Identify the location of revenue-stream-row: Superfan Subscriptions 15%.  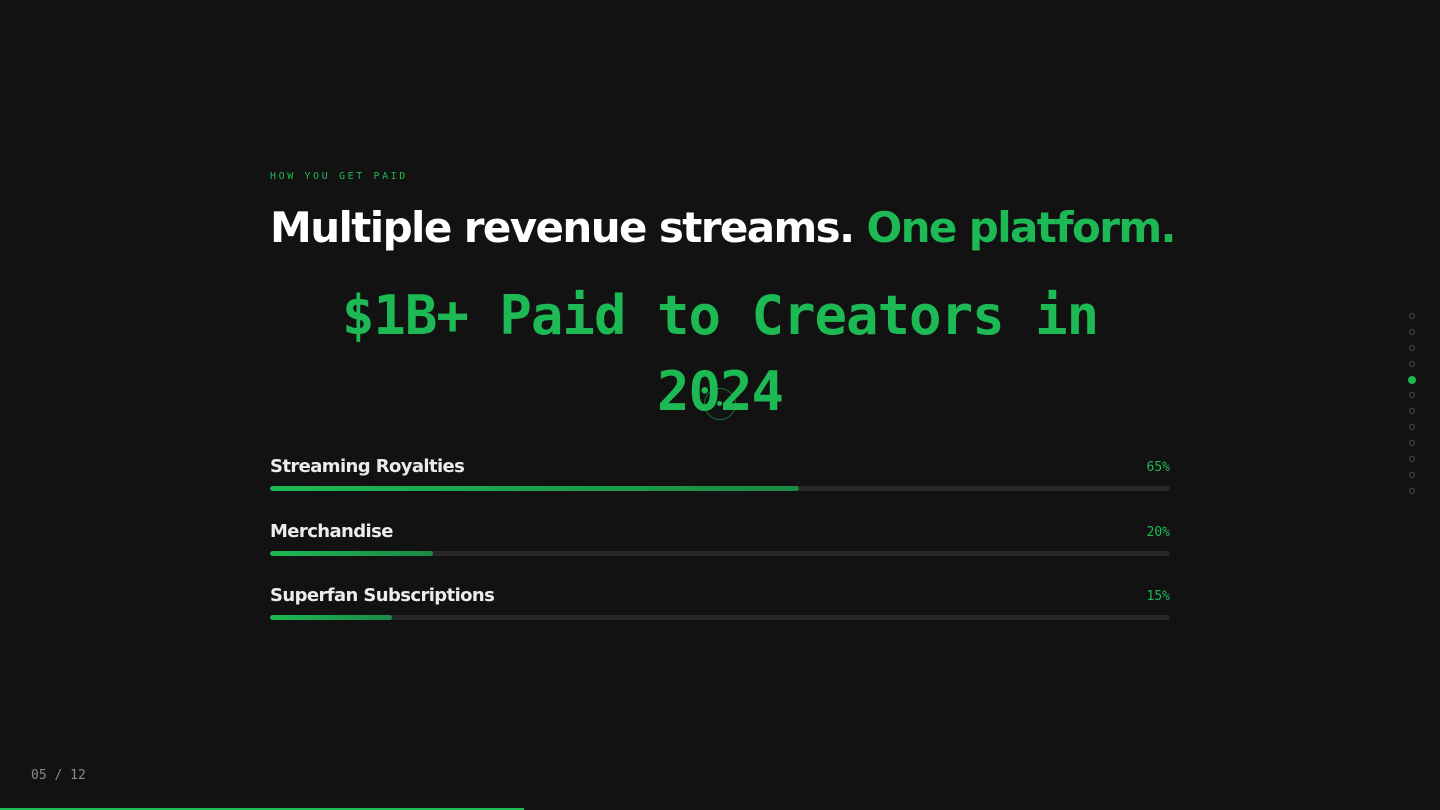
(720, 616).